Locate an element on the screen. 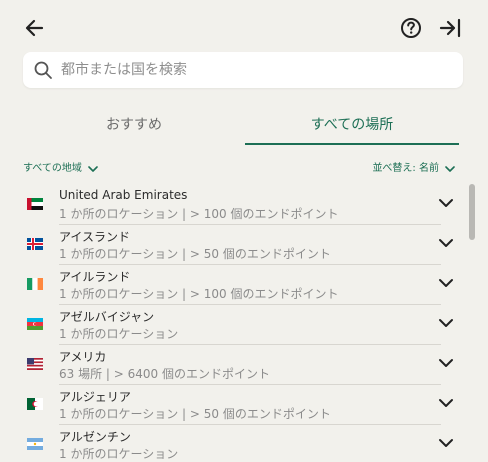  location-row-usa: アメリカ 63 場所 | > 6400 個のエンドポイント is located at coordinates (243, 364).